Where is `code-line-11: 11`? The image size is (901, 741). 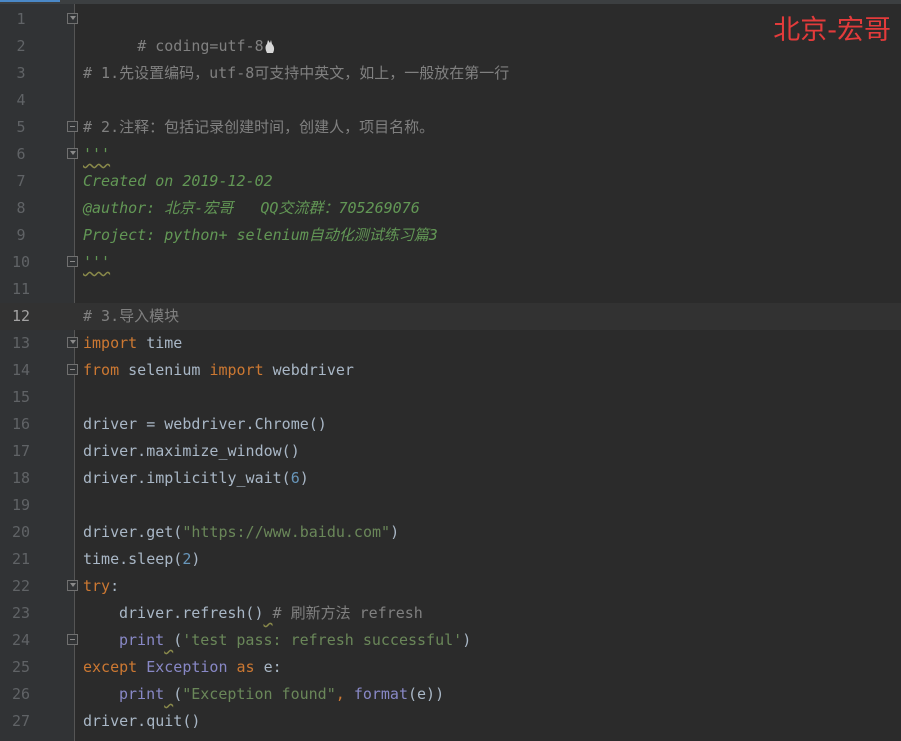
code-line-11: 11 is located at coordinates (450, 289).